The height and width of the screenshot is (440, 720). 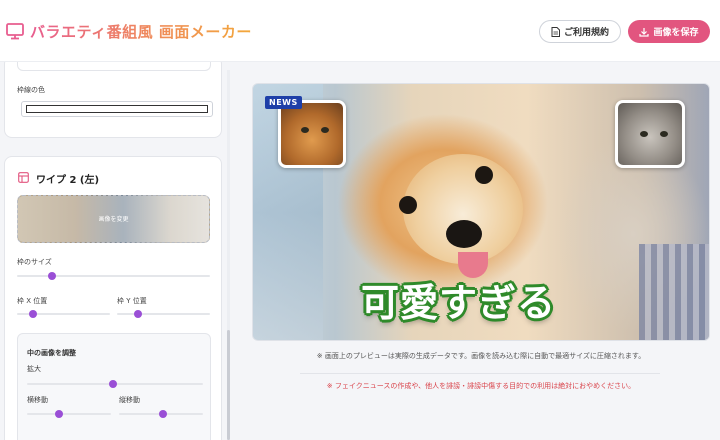 What do you see at coordinates (68, 180) in the screenshot?
I see `wipe2-title: ワイプ 2 (左)` at bounding box center [68, 180].